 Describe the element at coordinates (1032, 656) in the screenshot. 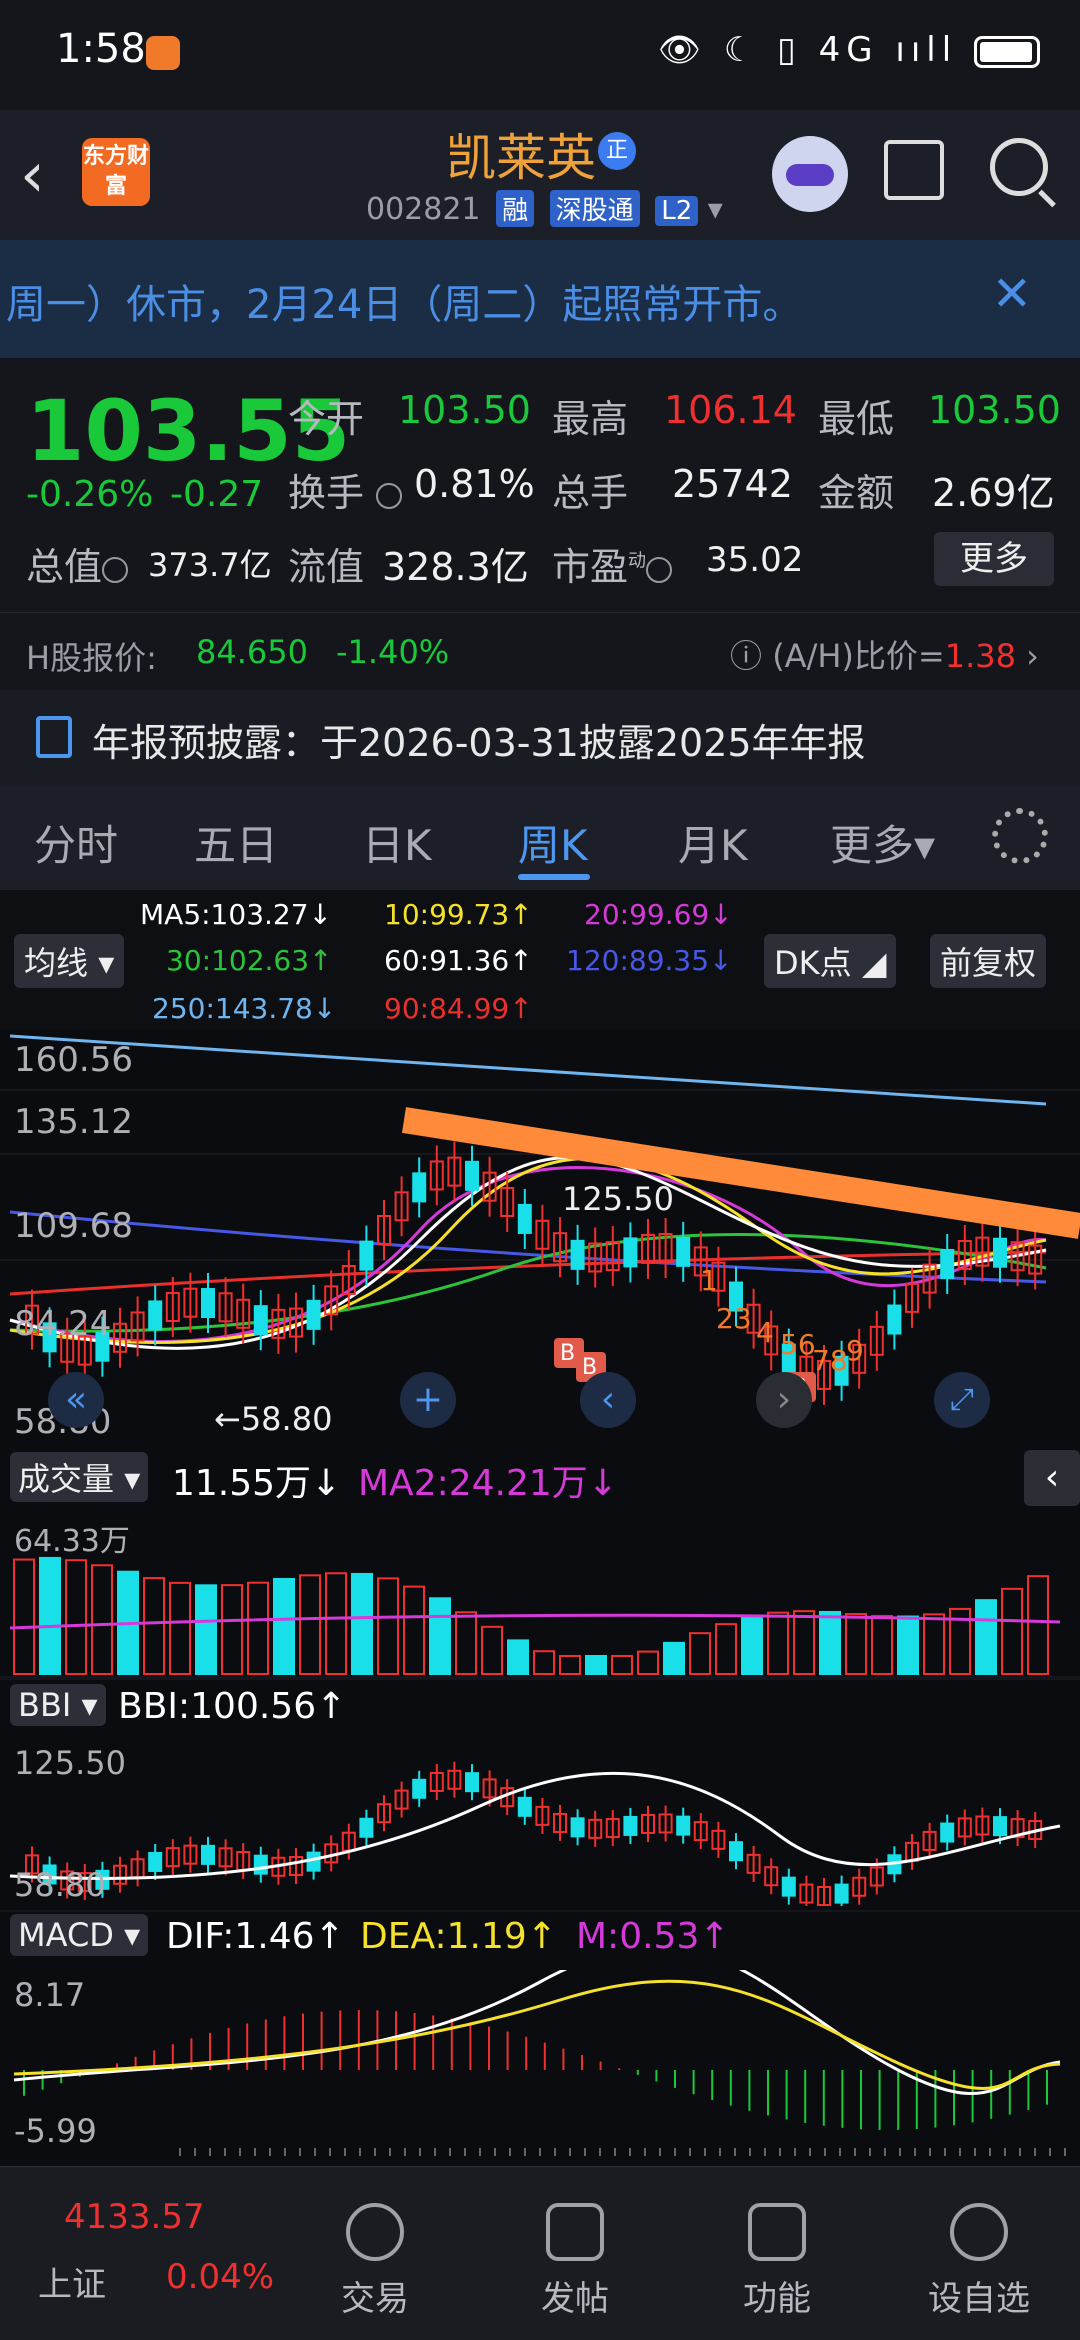

I see `chevron-right-icon: ›` at that location.